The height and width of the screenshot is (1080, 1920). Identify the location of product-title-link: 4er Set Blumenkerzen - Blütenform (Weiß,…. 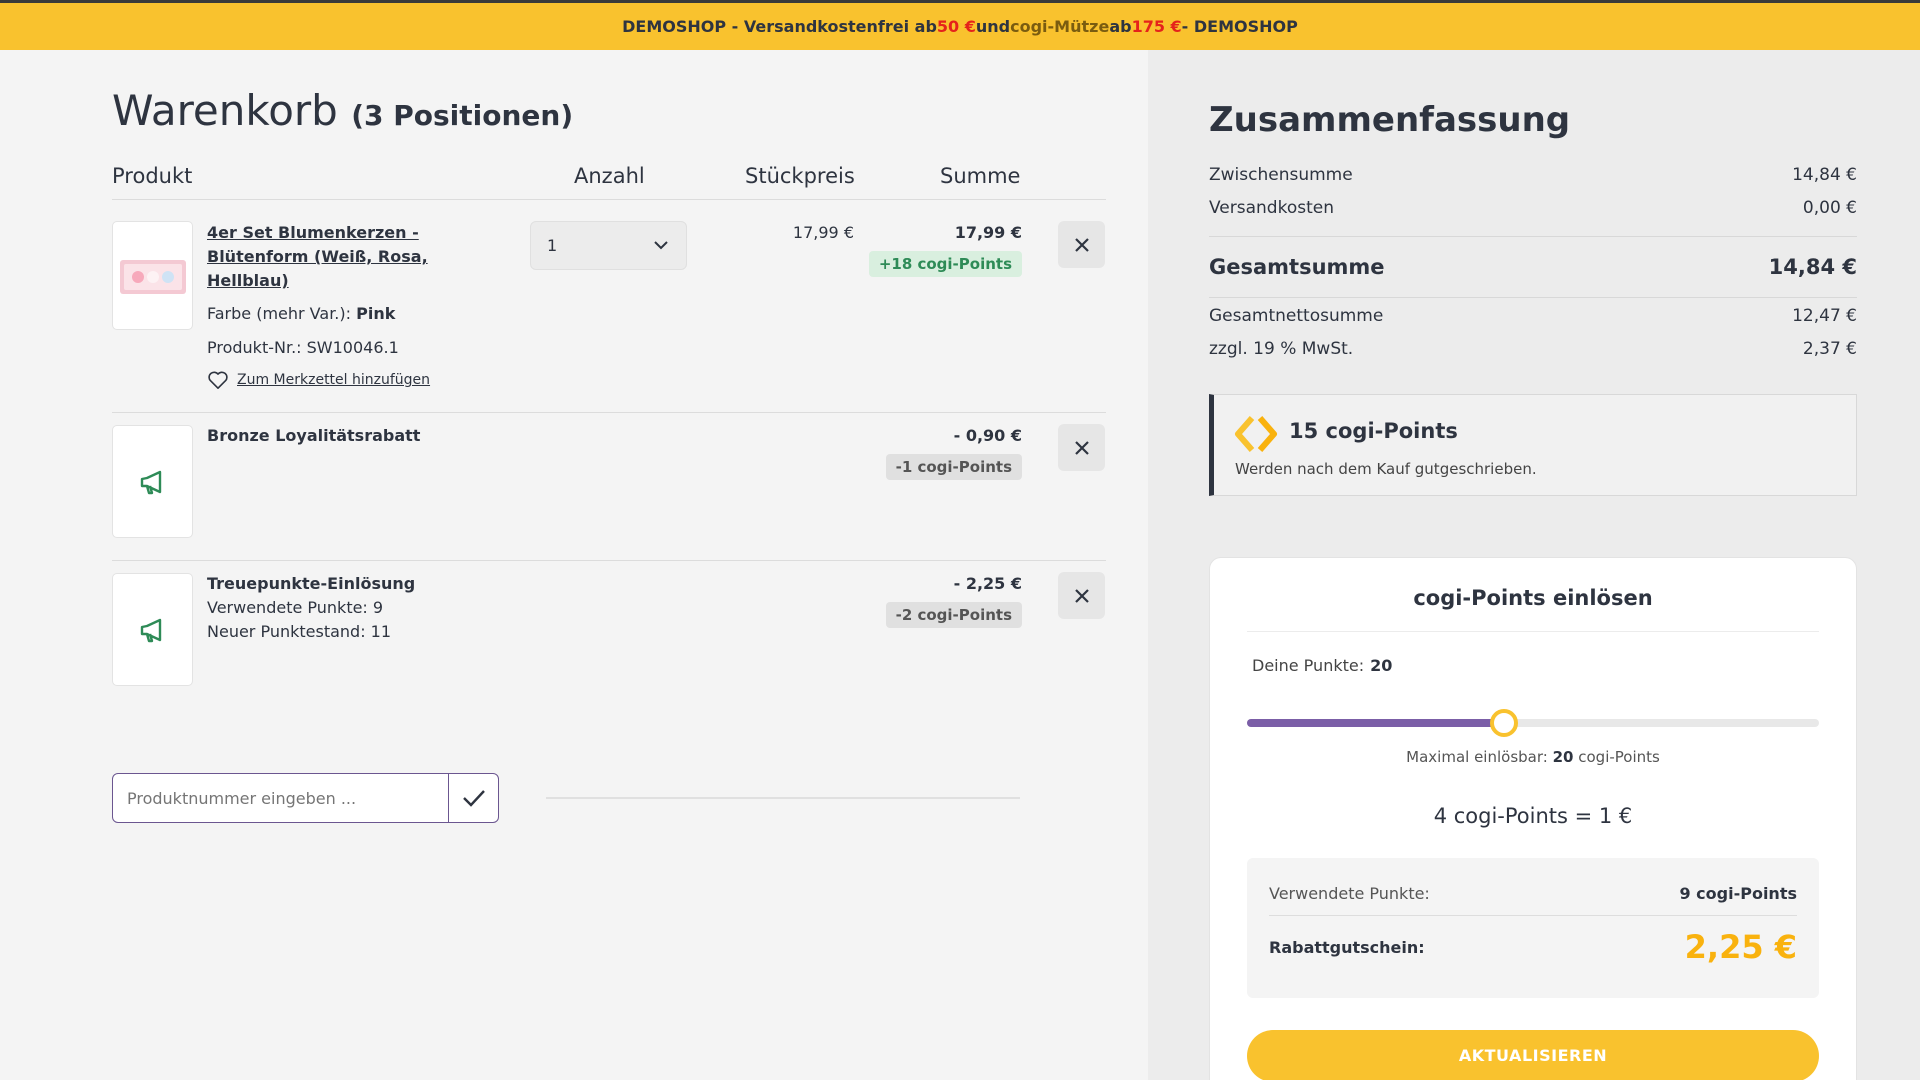
(322, 257).